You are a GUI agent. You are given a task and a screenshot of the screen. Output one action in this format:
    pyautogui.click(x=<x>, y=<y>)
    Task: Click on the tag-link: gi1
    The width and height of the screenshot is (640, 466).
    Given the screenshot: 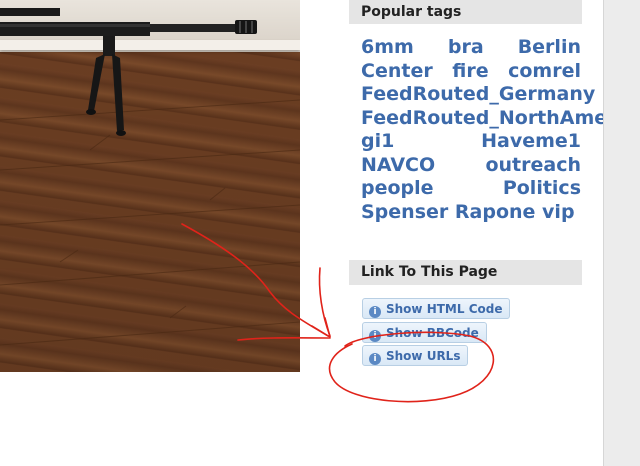 What is the action you would take?
    pyautogui.click(x=377, y=141)
    